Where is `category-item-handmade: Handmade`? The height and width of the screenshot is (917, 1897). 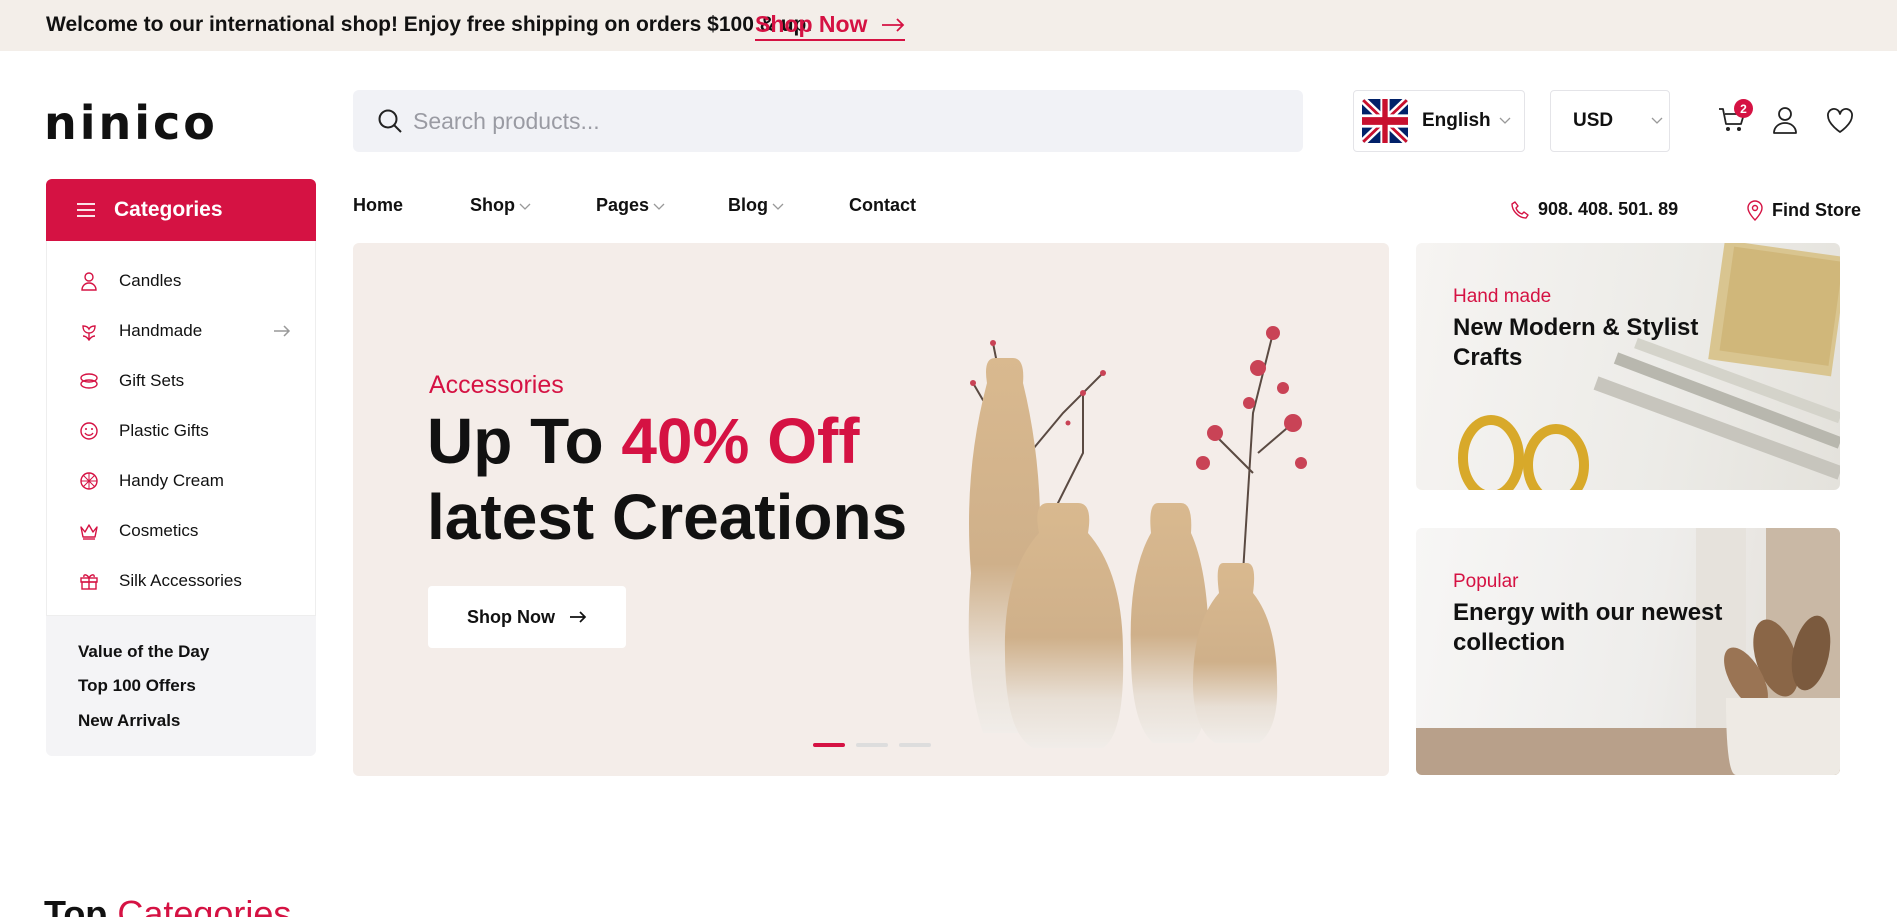
category-item-handmade: Handmade is located at coordinates (194, 331).